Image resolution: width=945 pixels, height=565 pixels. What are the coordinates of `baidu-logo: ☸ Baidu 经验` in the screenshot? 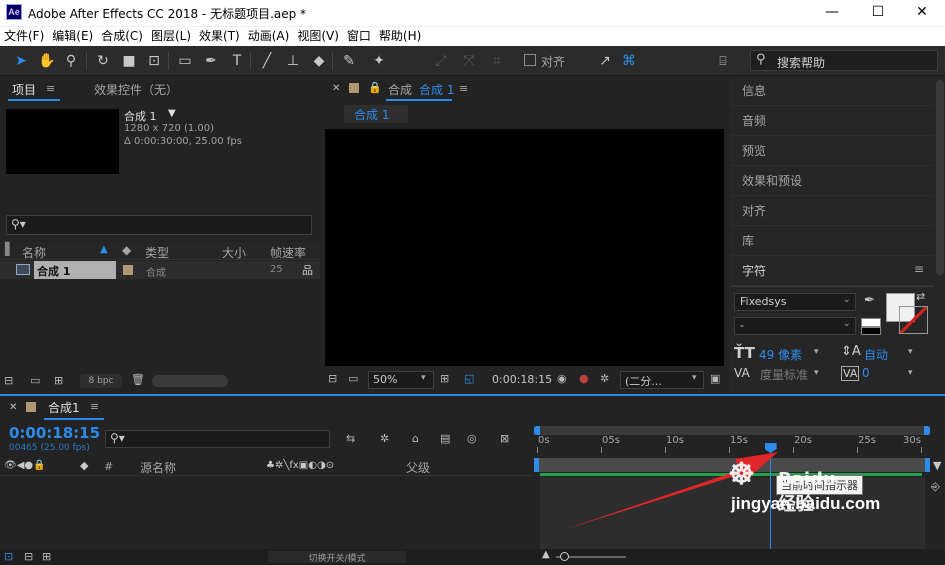 It's located at (784, 486).